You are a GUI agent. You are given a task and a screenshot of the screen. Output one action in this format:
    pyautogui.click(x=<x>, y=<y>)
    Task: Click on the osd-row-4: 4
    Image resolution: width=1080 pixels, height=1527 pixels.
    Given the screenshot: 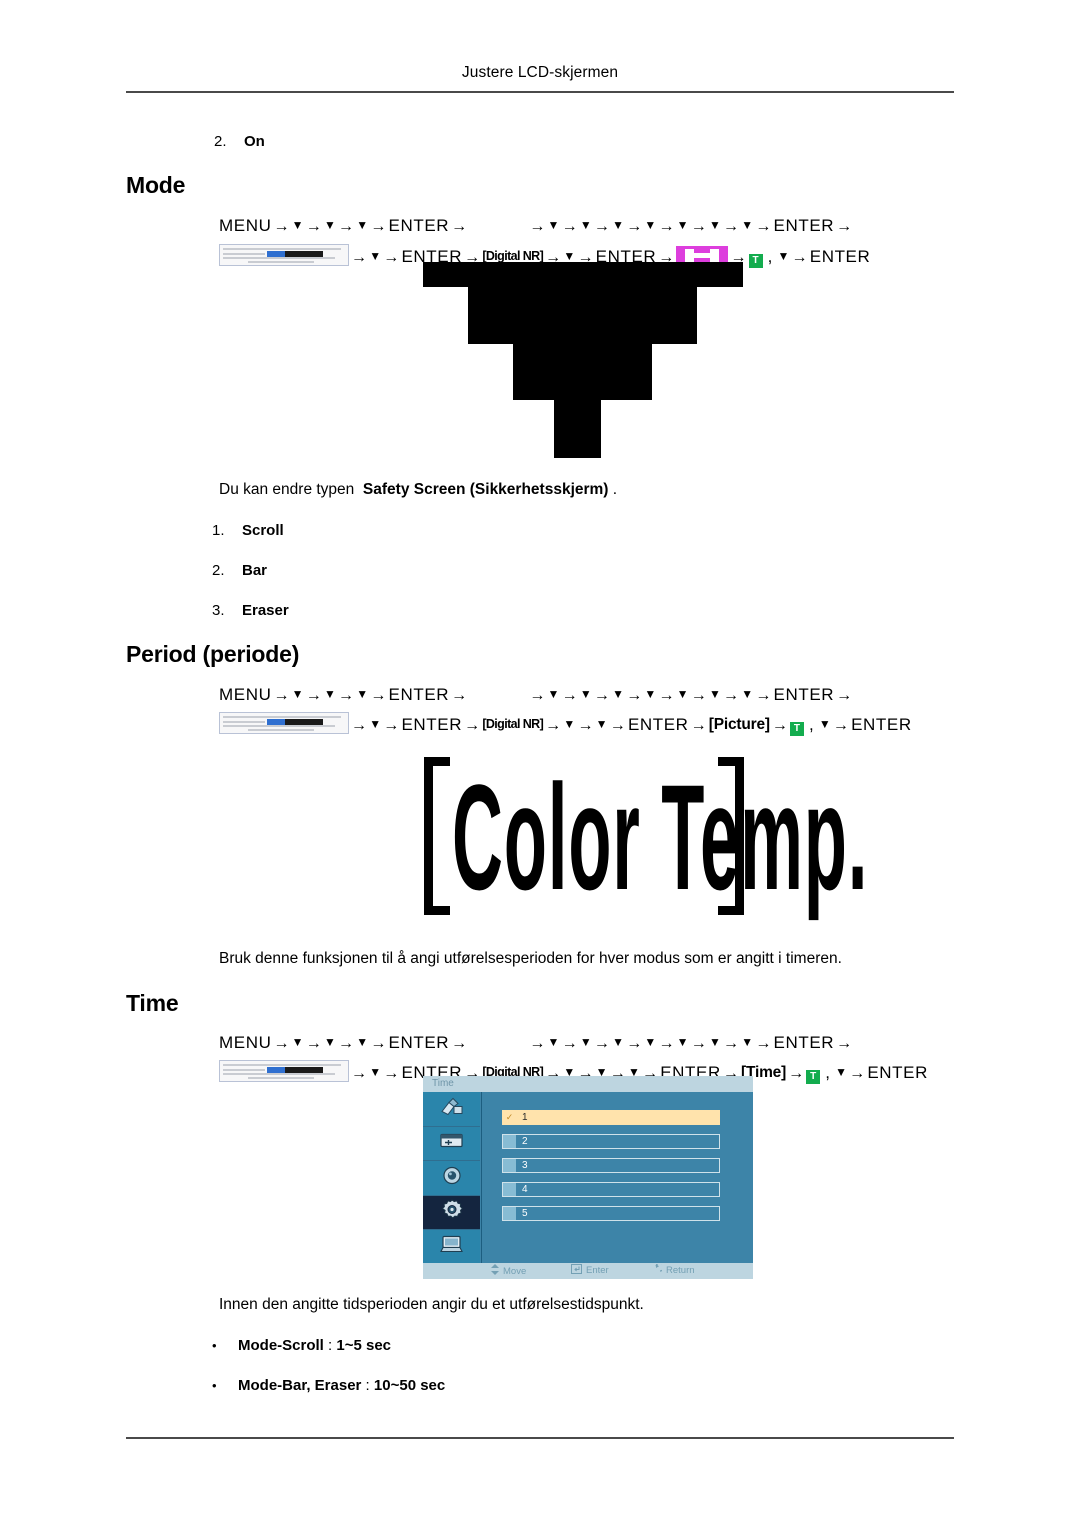 What is the action you would take?
    pyautogui.click(x=611, y=1189)
    